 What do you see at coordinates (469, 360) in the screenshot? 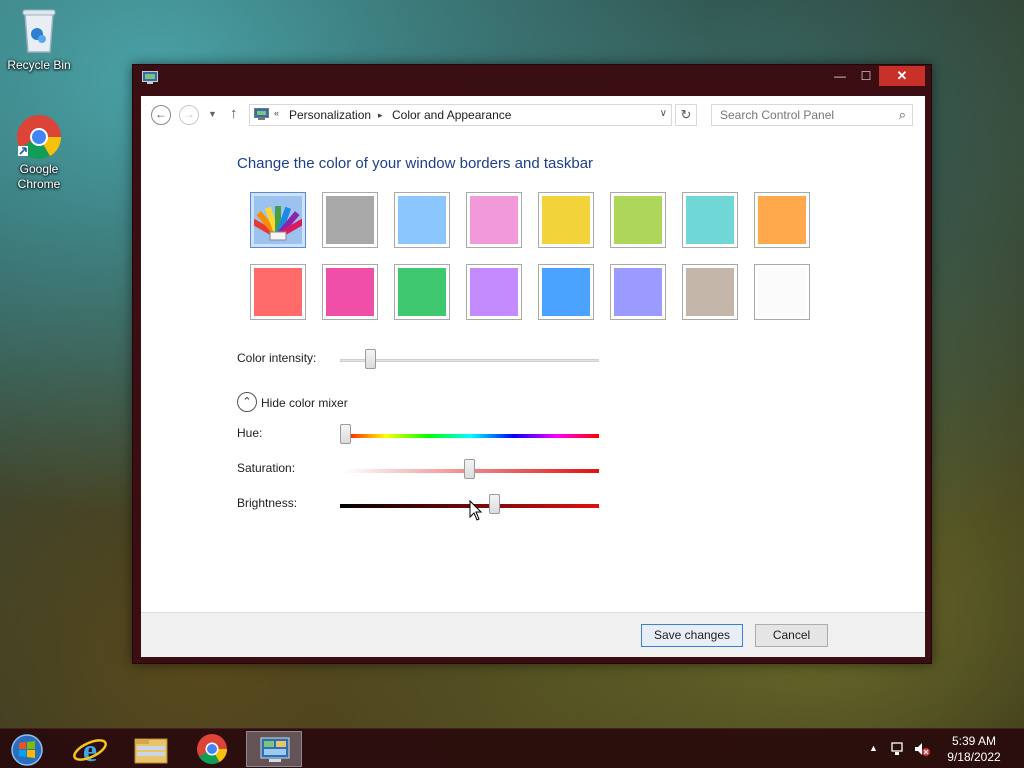
I see `color-intensity-track` at bounding box center [469, 360].